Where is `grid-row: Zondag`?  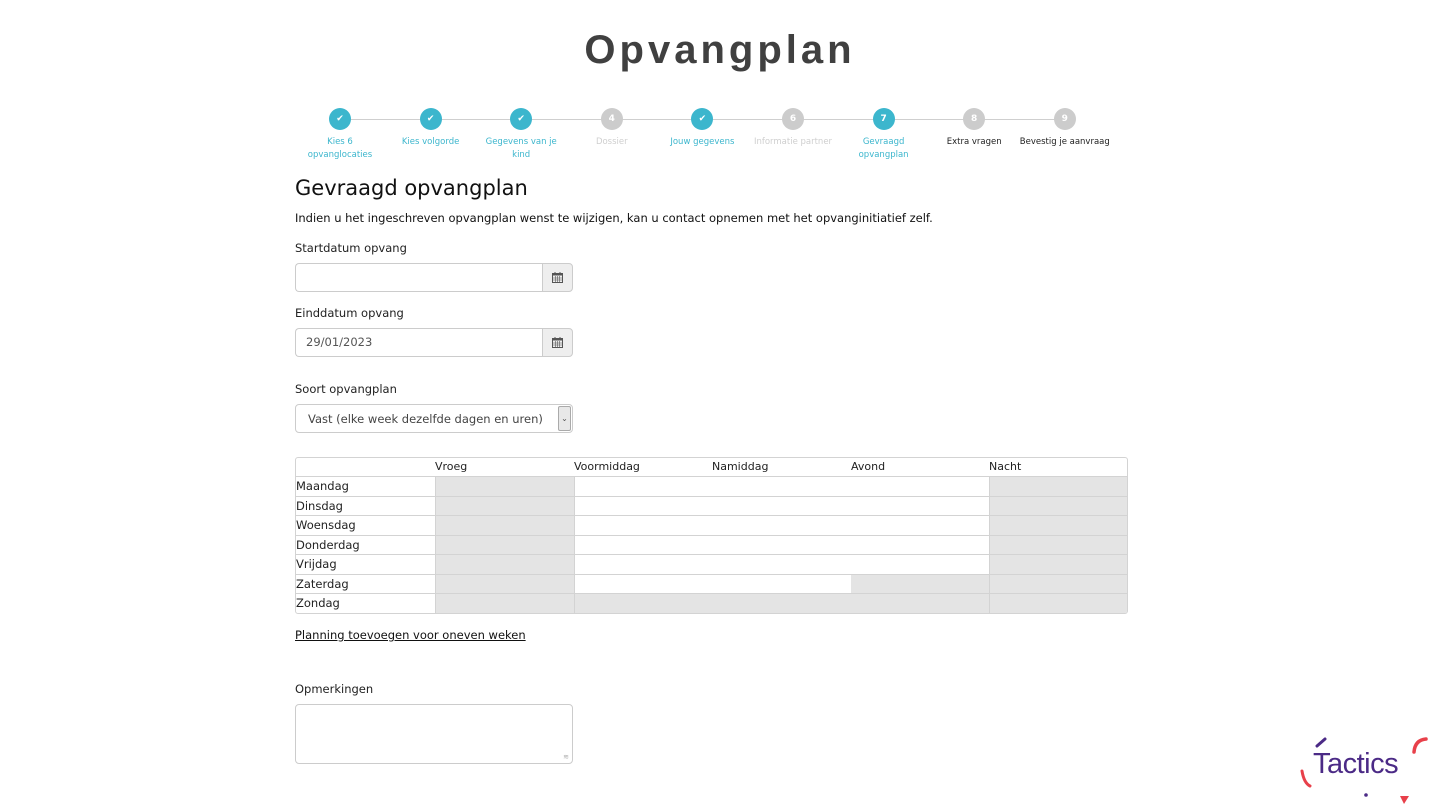
grid-row: Zondag is located at coordinates (711, 603).